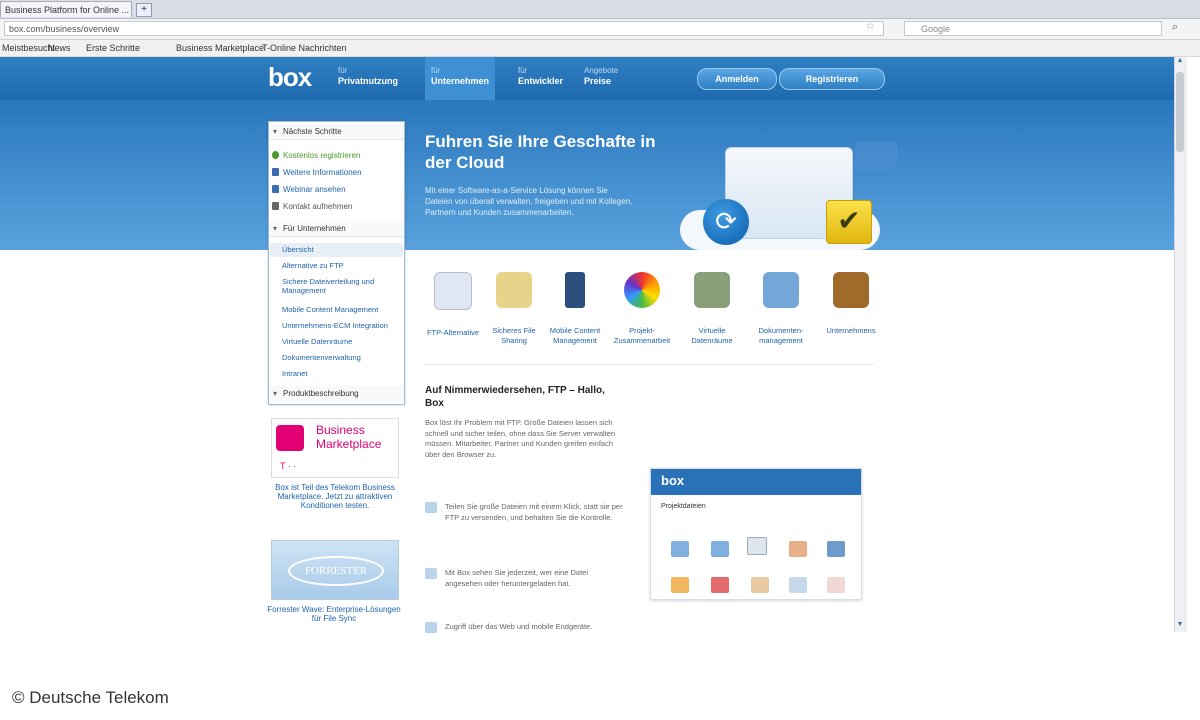 This screenshot has height=720, width=1200. I want to click on browser-tab-bar: Business Platform for Online ... +, so click(600, 9).